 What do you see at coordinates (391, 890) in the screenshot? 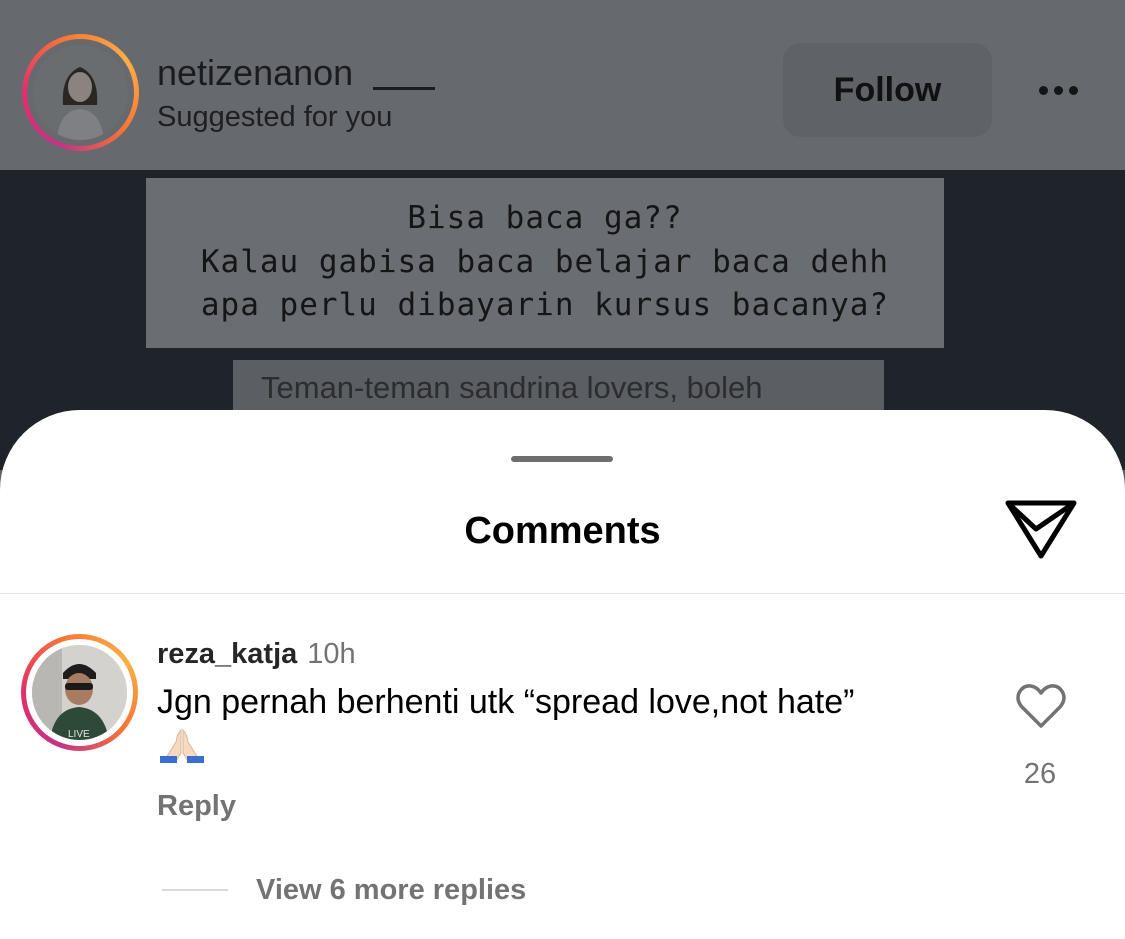
I see `view-more-replies-button: View 6 more replies` at bounding box center [391, 890].